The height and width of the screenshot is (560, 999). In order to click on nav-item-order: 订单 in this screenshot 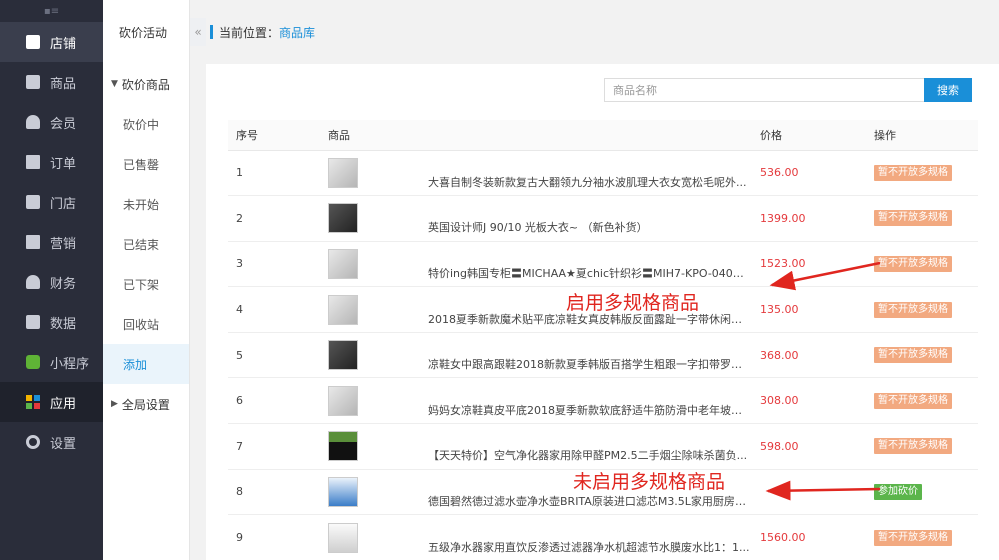, I will do `click(51, 162)`.